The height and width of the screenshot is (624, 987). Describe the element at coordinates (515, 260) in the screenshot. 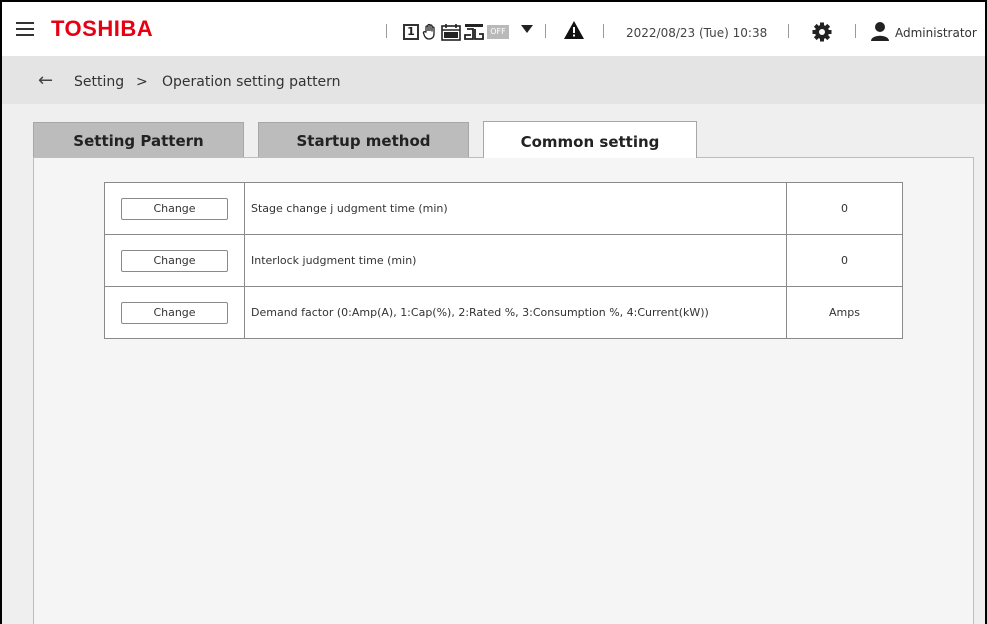

I see `setting-label: Interlock judgment time (min)` at that location.